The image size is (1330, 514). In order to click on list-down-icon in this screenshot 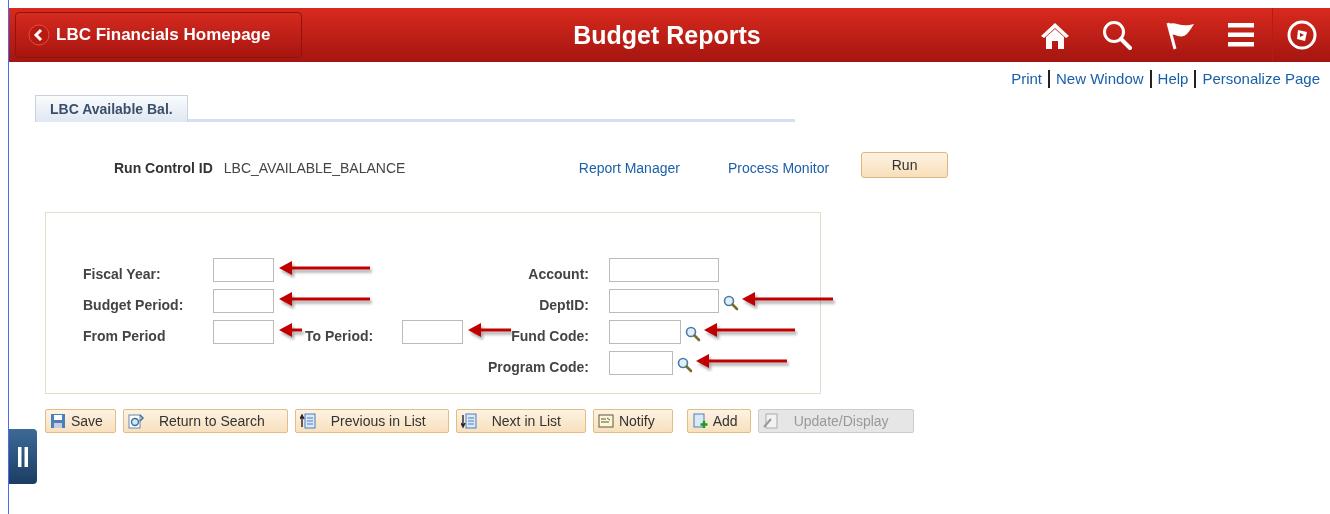, I will do `click(468, 421)`.